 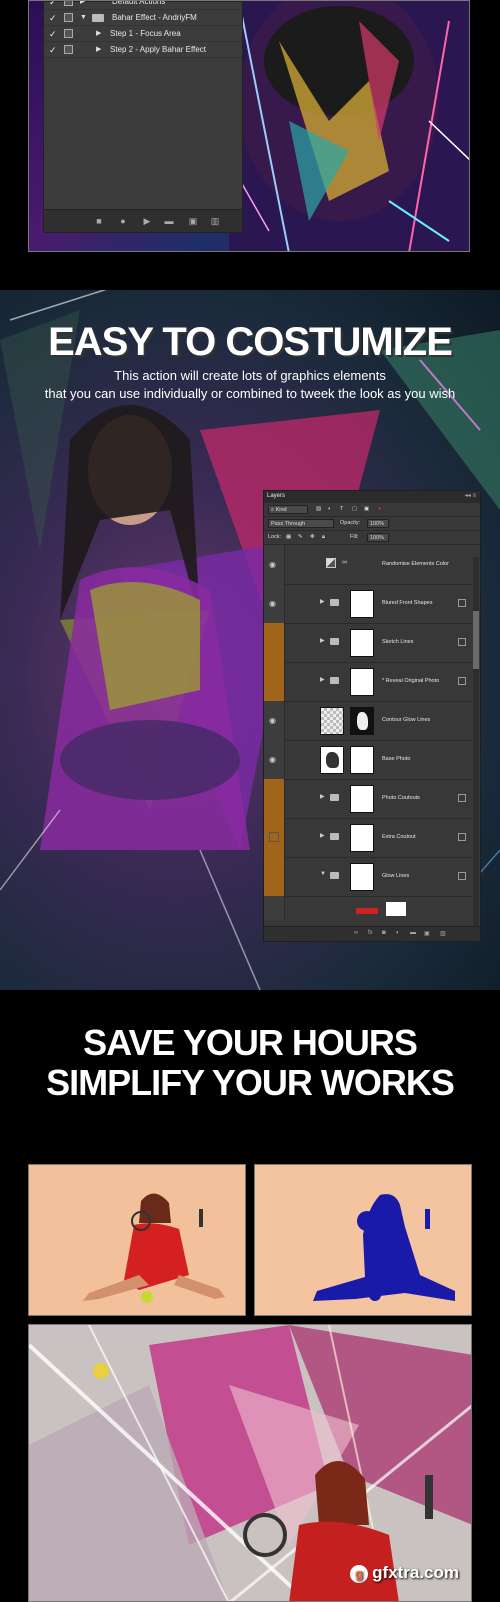 What do you see at coordinates (368, 565) in the screenshot?
I see `layer-row: ◉ ∞ Randomise Elements Color` at bounding box center [368, 565].